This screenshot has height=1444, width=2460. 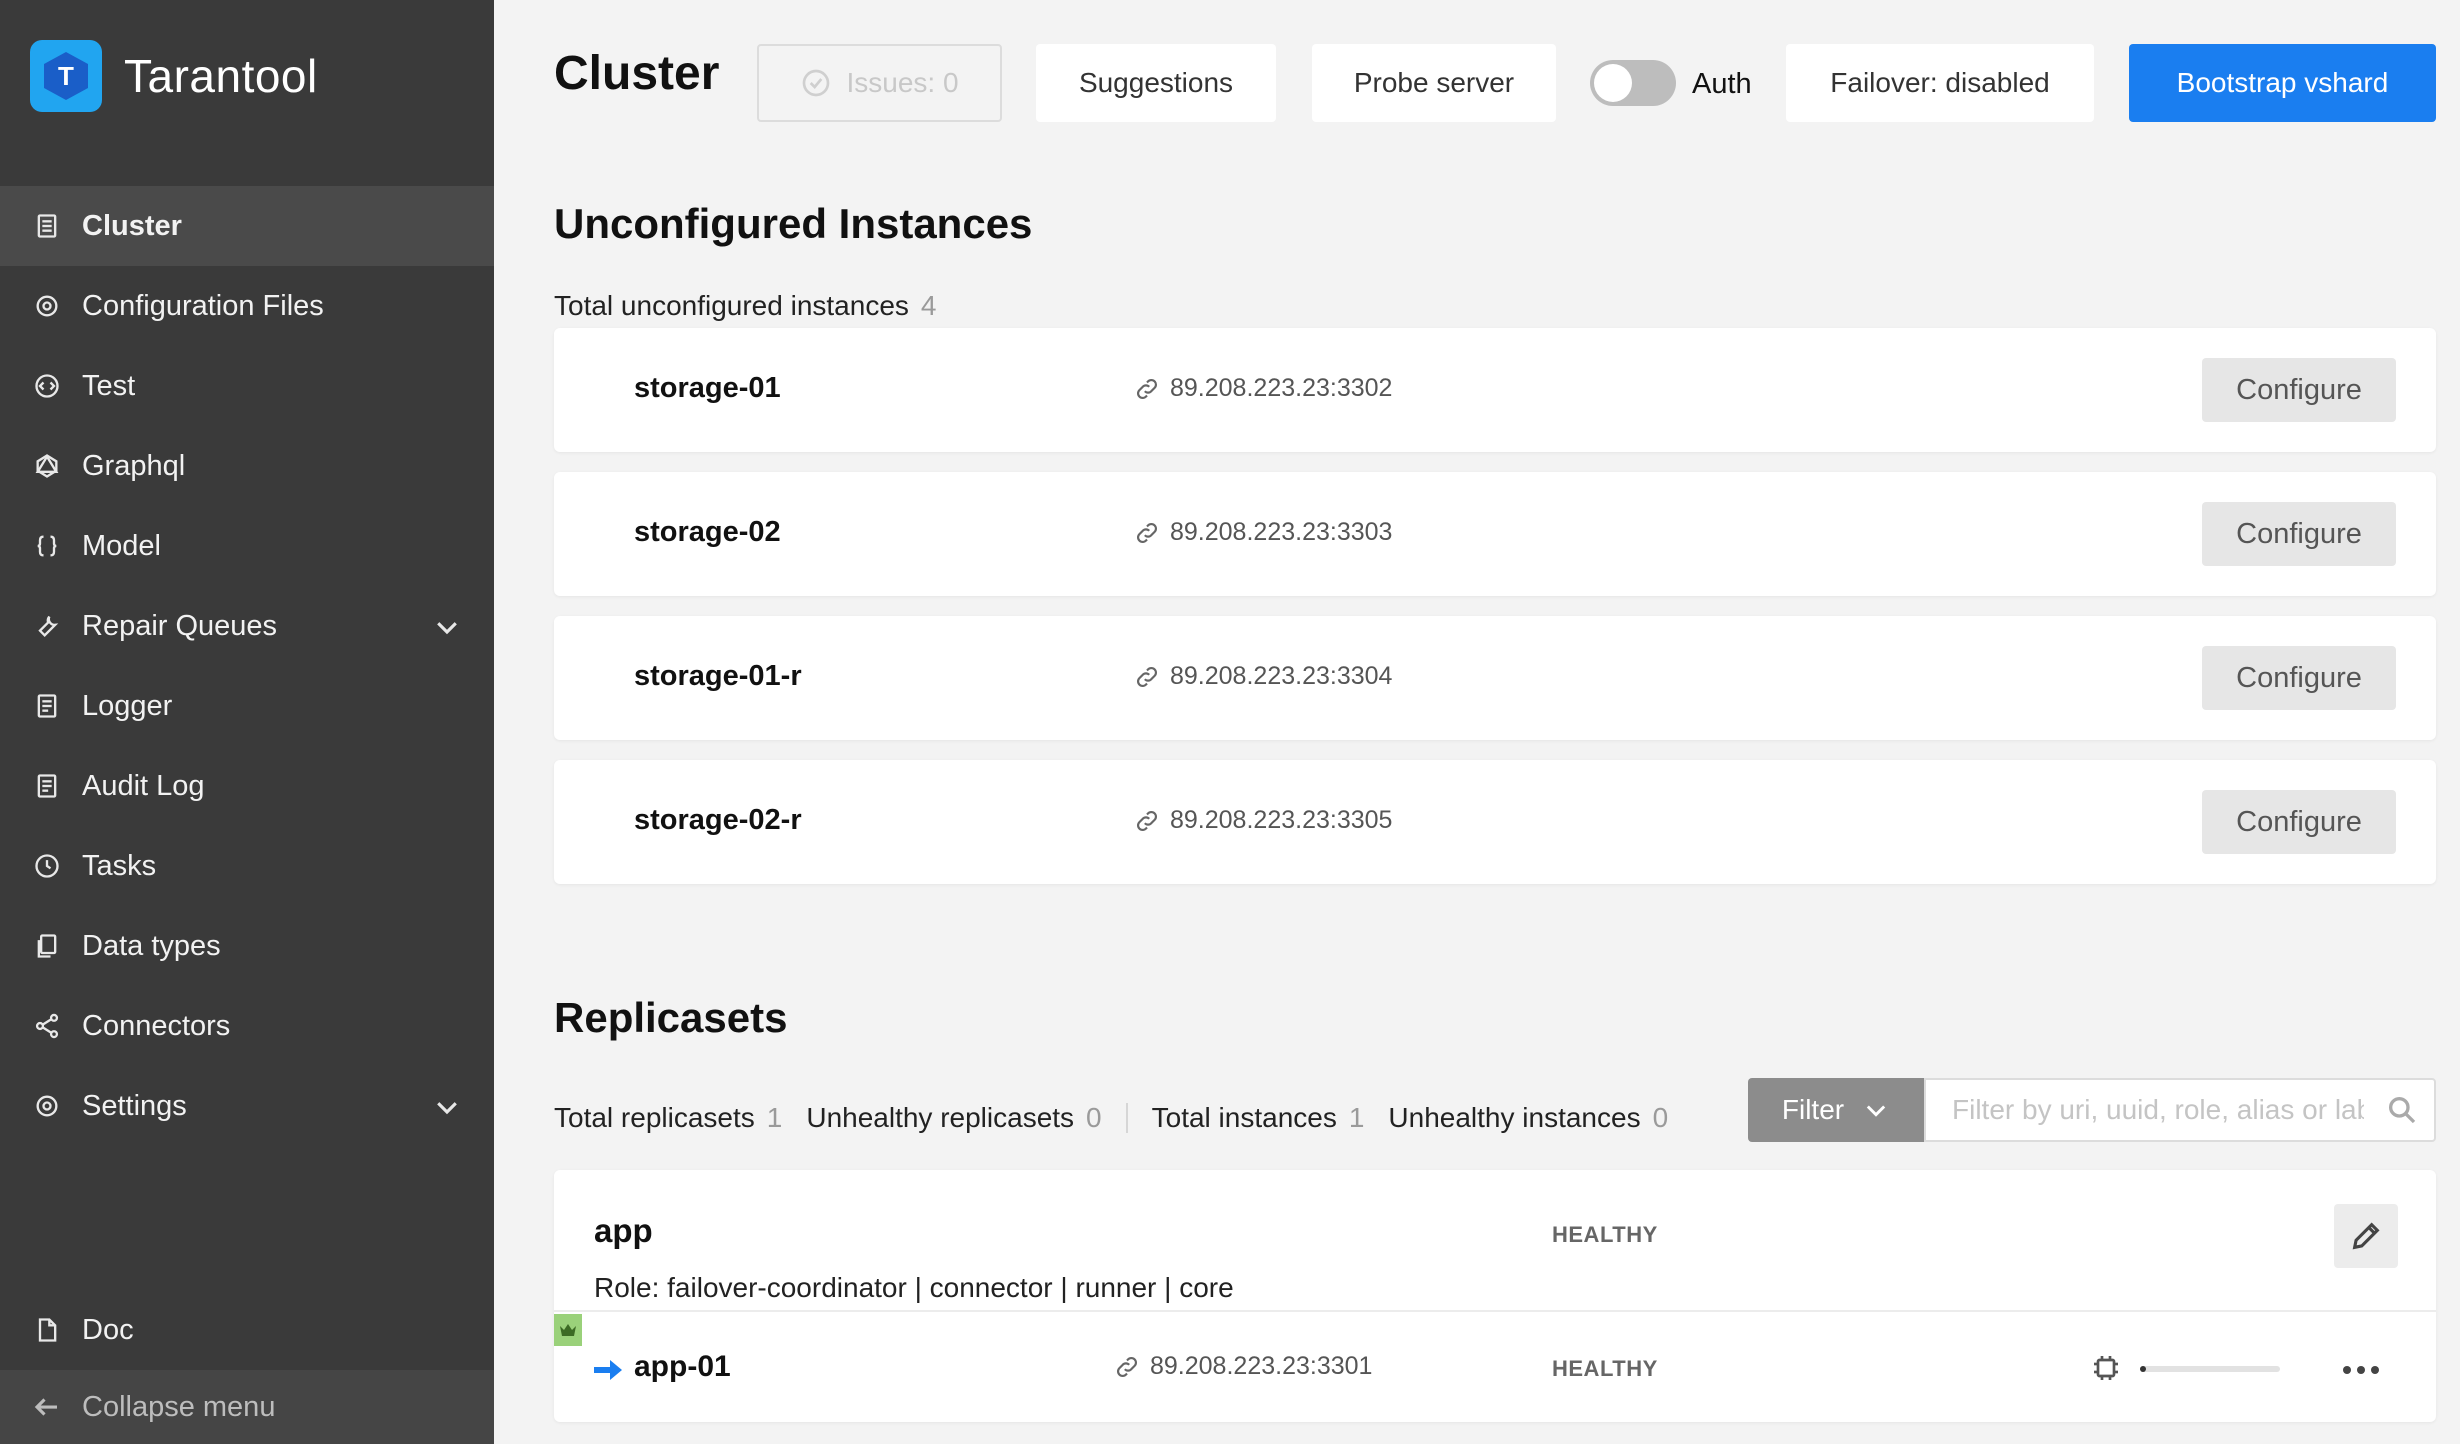 I want to click on sidebar-item-label: Test, so click(x=109, y=385).